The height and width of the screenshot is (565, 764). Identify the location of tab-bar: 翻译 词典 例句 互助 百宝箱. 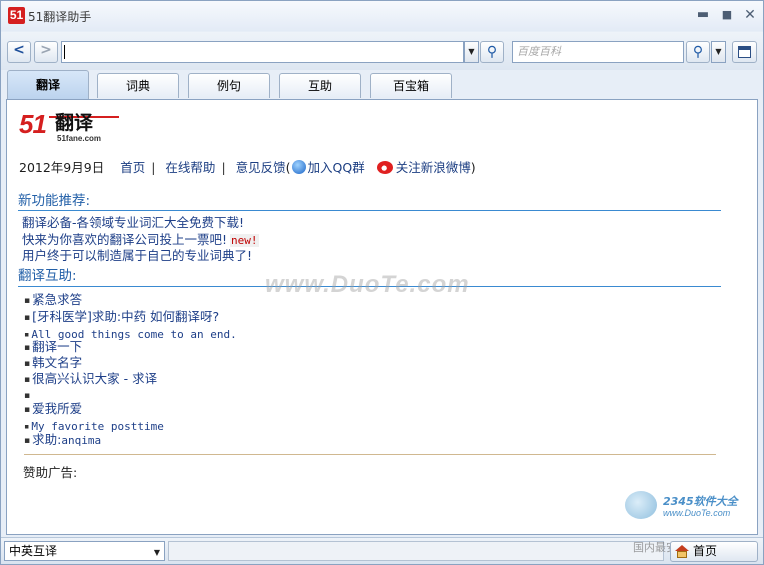
(382, 84).